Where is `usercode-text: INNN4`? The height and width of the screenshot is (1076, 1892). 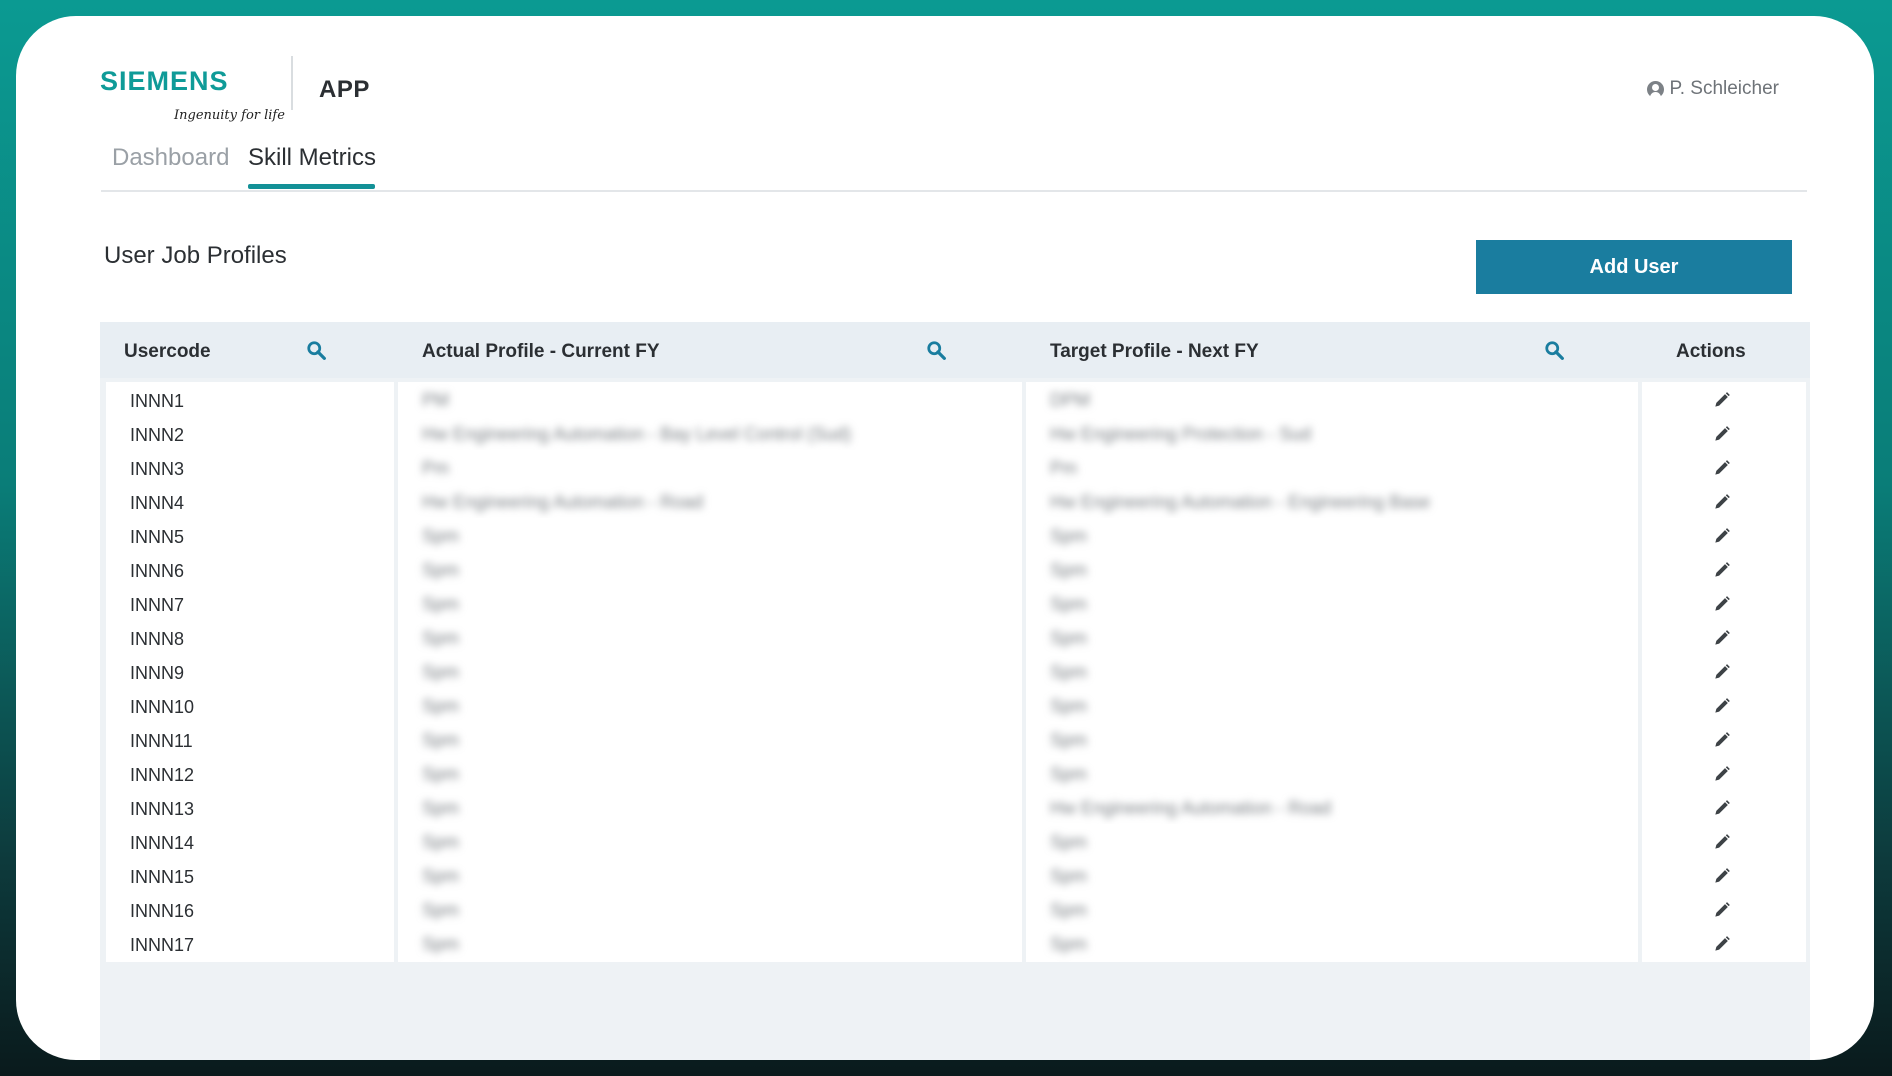 usercode-text: INNN4 is located at coordinates (157, 503).